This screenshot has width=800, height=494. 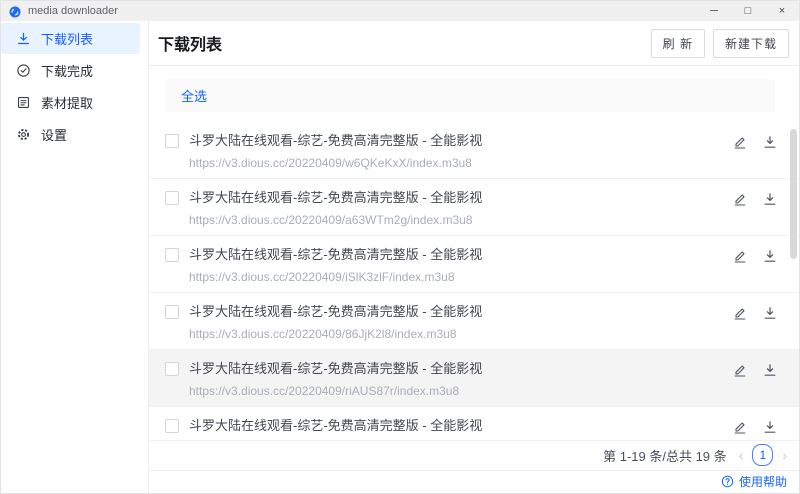 I want to click on maximize-button: □, so click(x=748, y=11).